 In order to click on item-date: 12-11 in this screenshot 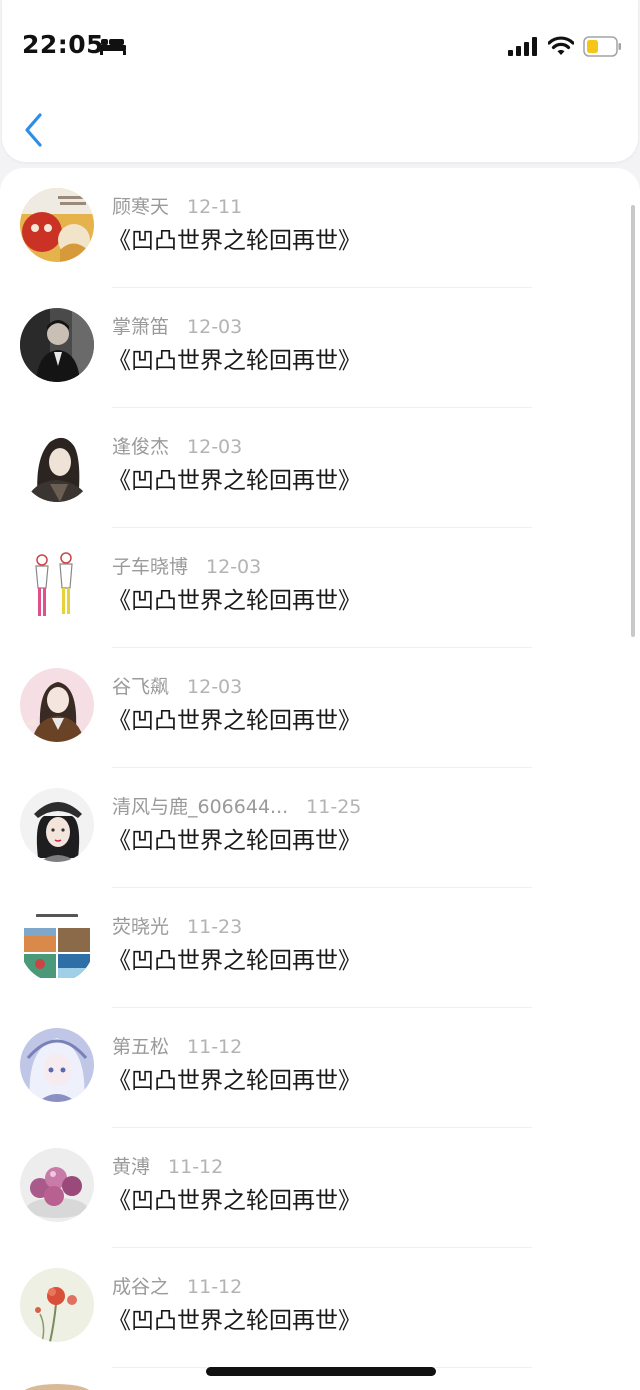, I will do `click(215, 207)`.